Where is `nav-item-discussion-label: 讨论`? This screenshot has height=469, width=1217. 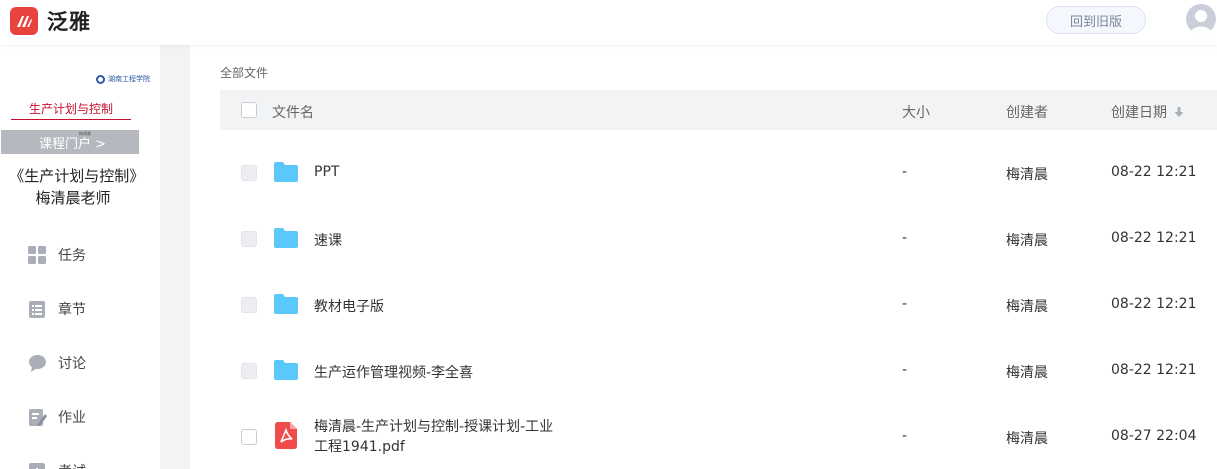
nav-item-discussion-label: 讨论 is located at coordinates (72, 364).